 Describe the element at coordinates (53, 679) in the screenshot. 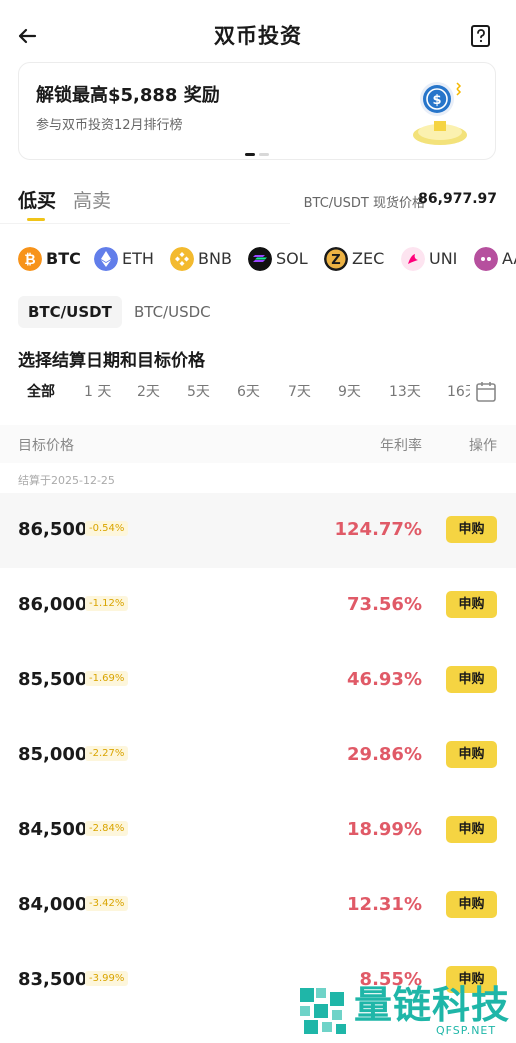

I see `target-price: 85,500` at that location.